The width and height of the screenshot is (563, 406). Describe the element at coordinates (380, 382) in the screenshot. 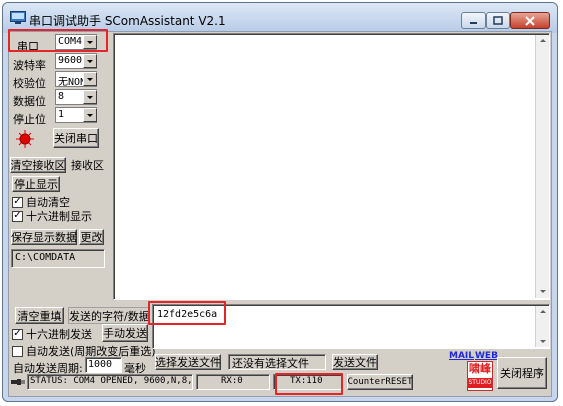

I see `counter-reset-button: CounterRESET` at that location.